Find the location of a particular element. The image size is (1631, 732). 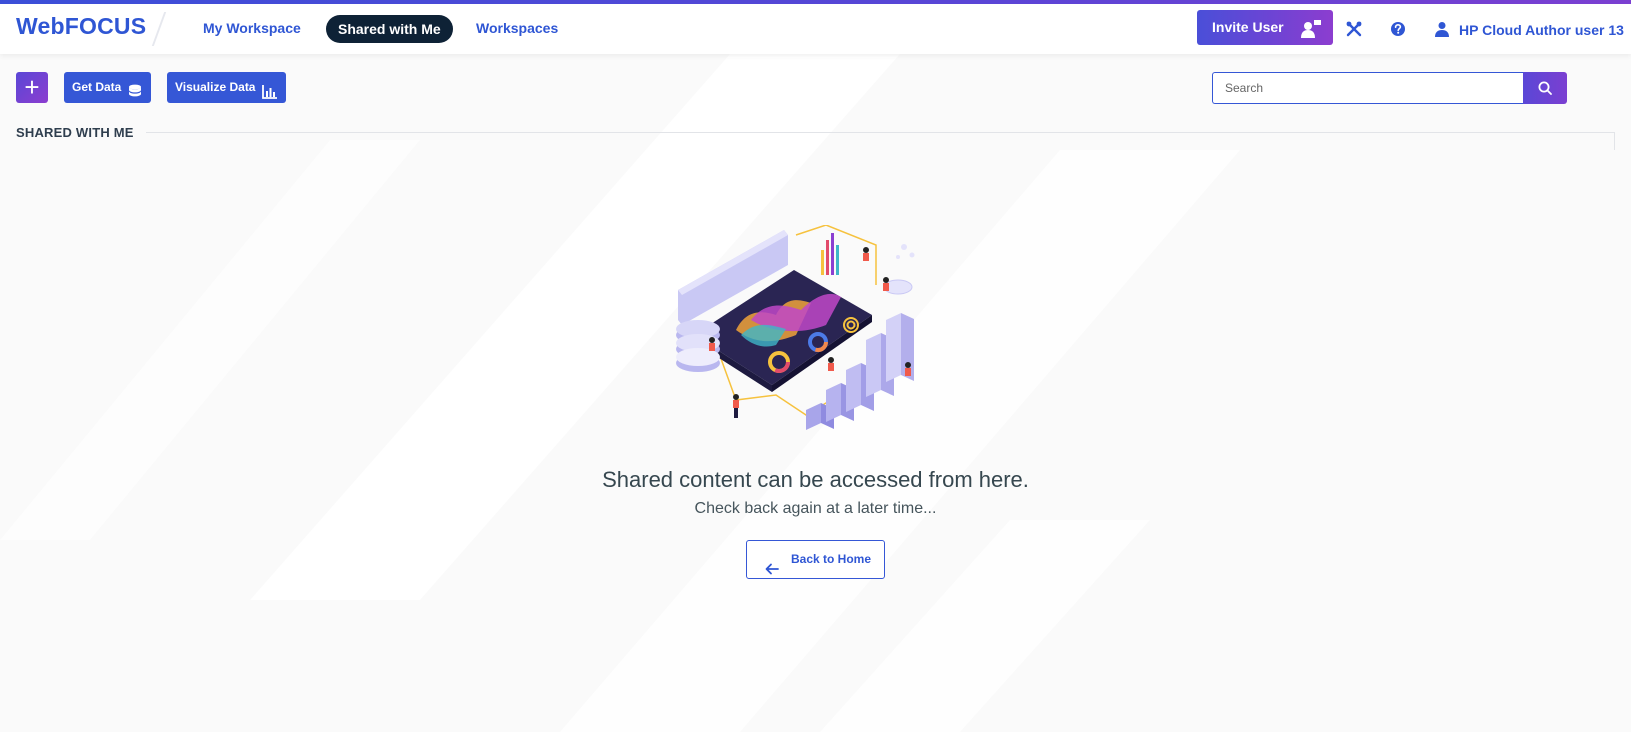

nav-my-workspace: My Workspace is located at coordinates (252, 30).